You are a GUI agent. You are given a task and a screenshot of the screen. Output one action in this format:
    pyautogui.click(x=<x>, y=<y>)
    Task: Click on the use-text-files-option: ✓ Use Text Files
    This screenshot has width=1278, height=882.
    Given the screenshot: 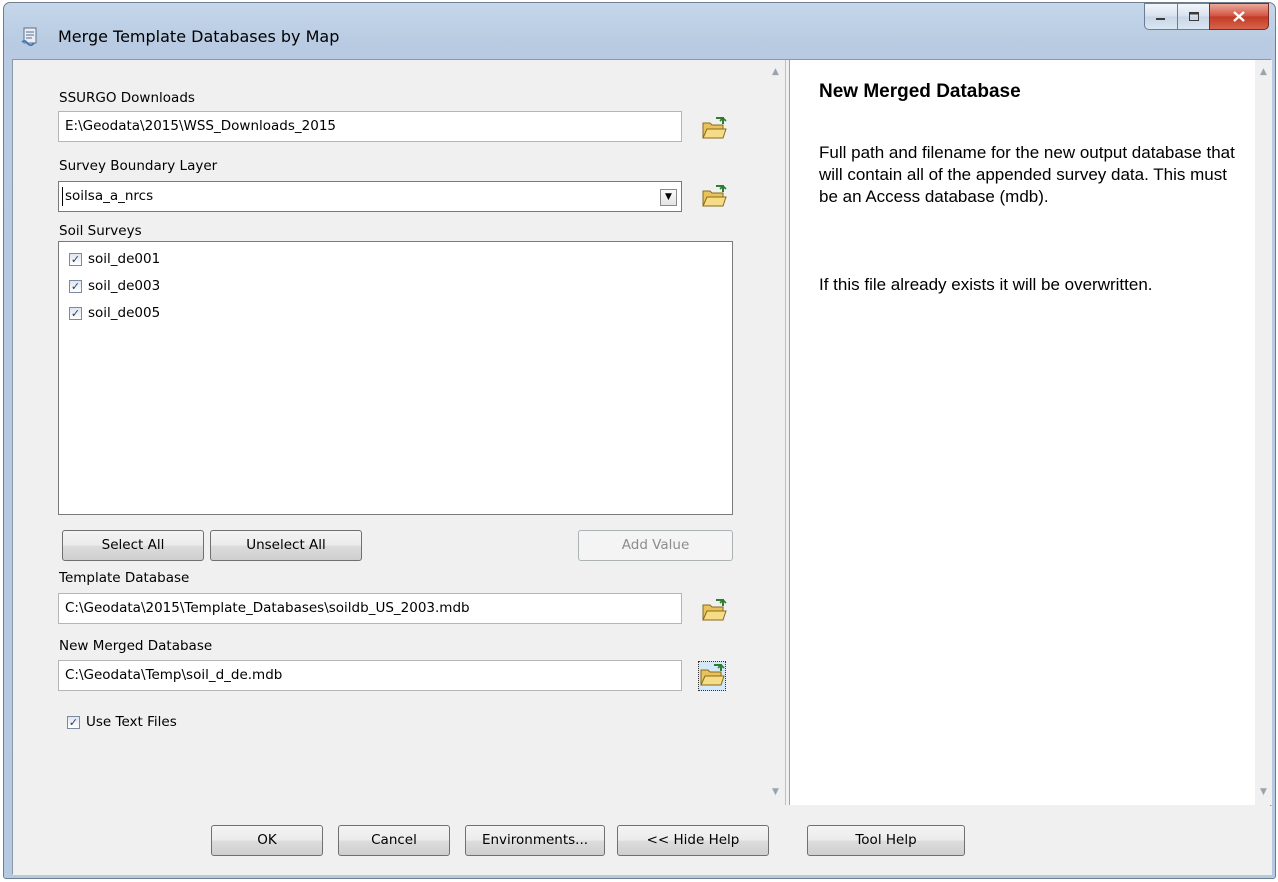 What is the action you would take?
    pyautogui.click(x=122, y=722)
    